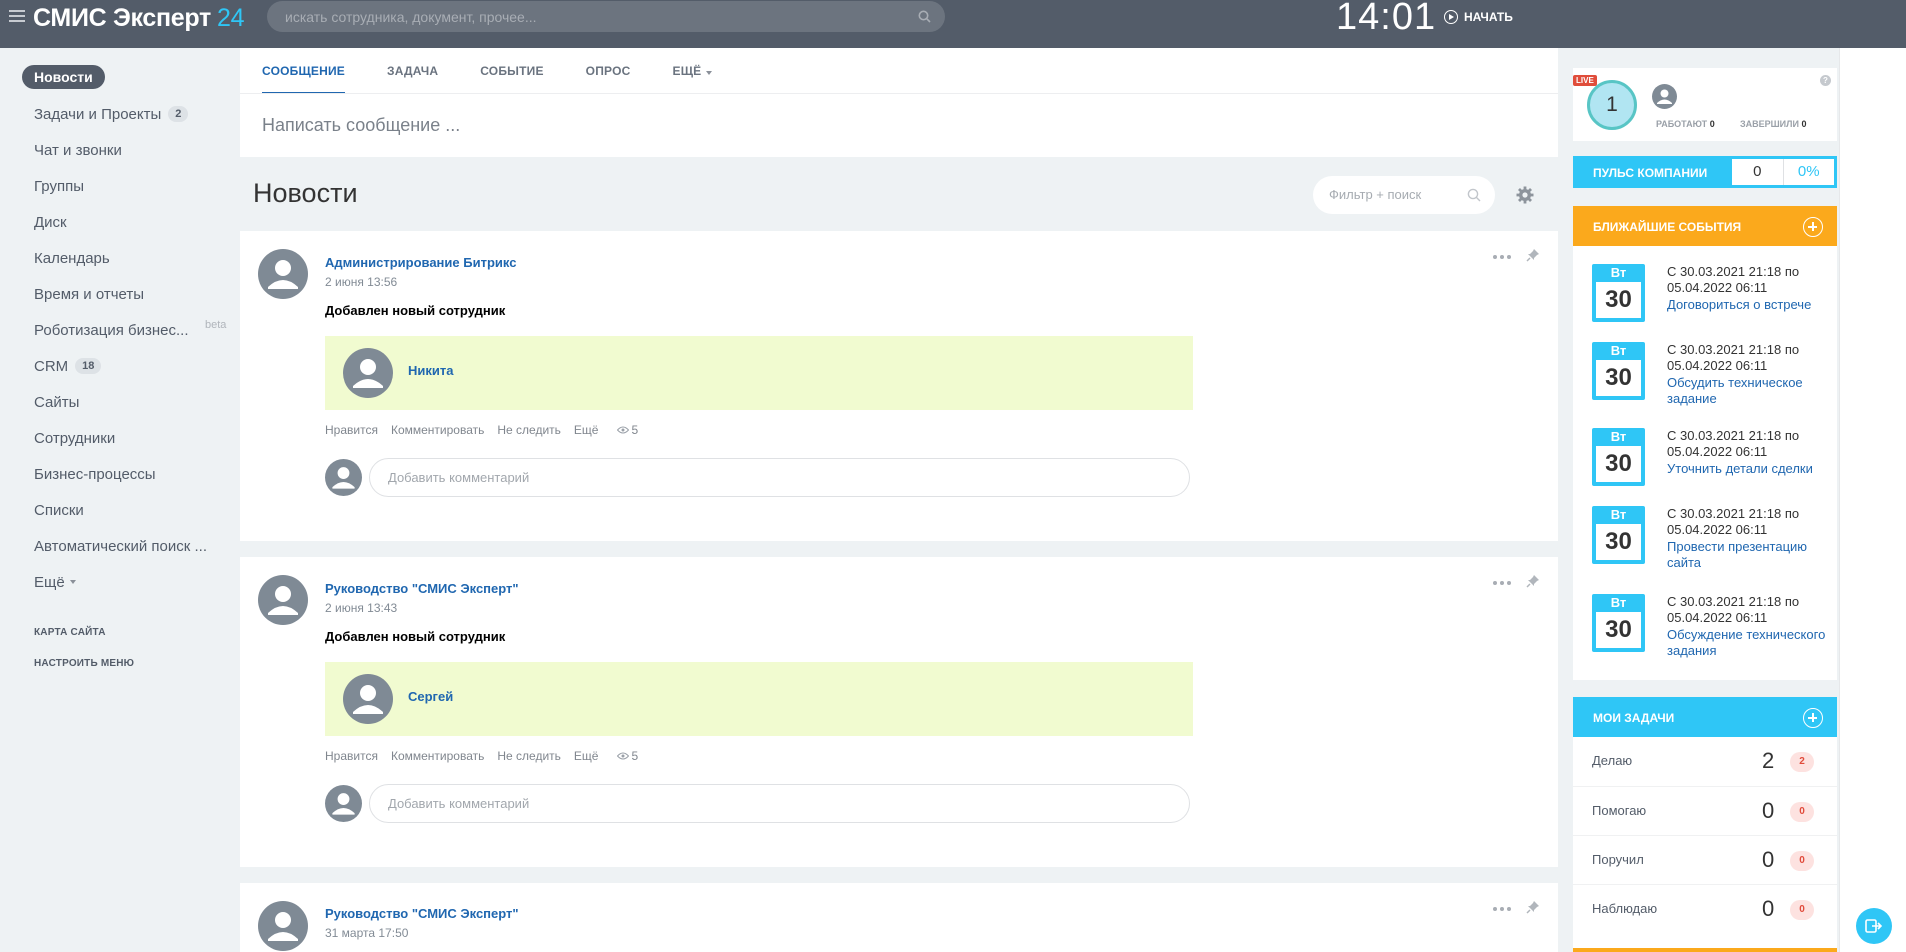  What do you see at coordinates (1386, 19) in the screenshot?
I see `header-clock: 14:01` at bounding box center [1386, 19].